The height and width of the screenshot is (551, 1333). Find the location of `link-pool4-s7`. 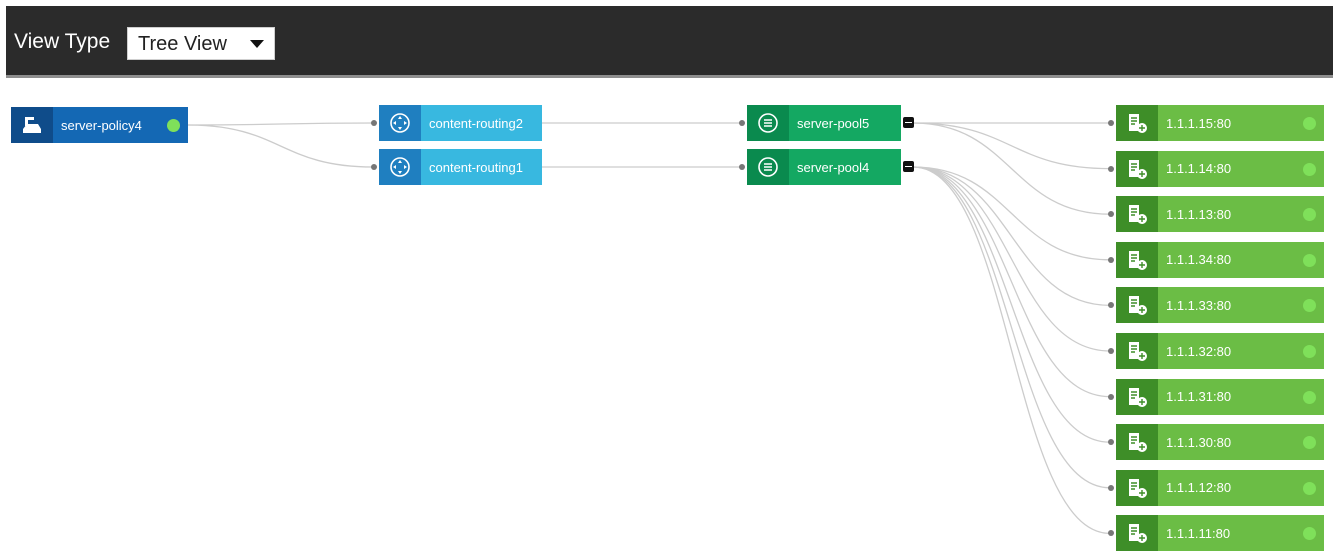

link-pool4-s7 is located at coordinates (1011, 282).